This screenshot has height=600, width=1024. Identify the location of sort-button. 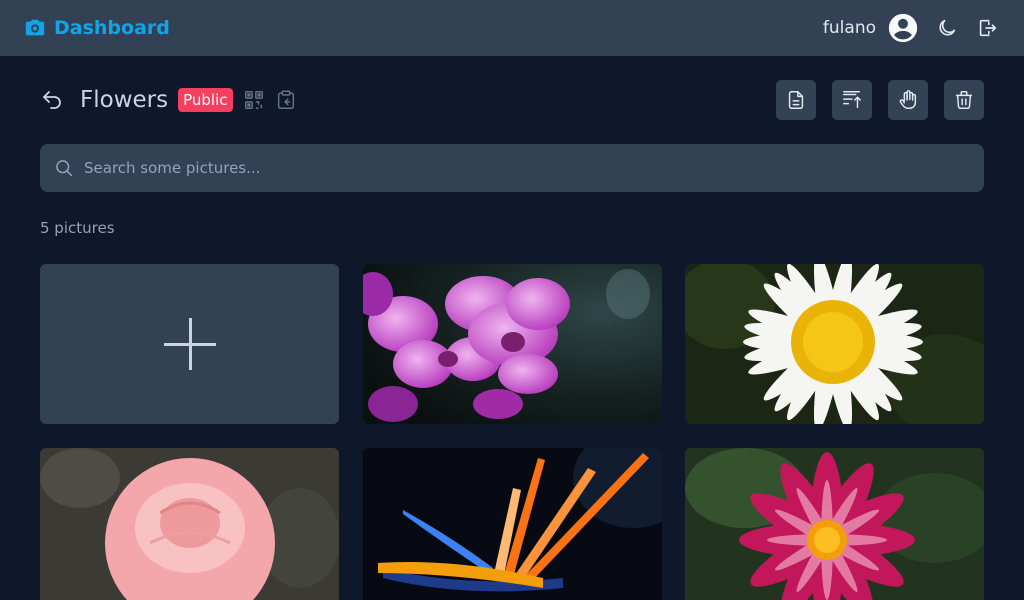
(852, 100).